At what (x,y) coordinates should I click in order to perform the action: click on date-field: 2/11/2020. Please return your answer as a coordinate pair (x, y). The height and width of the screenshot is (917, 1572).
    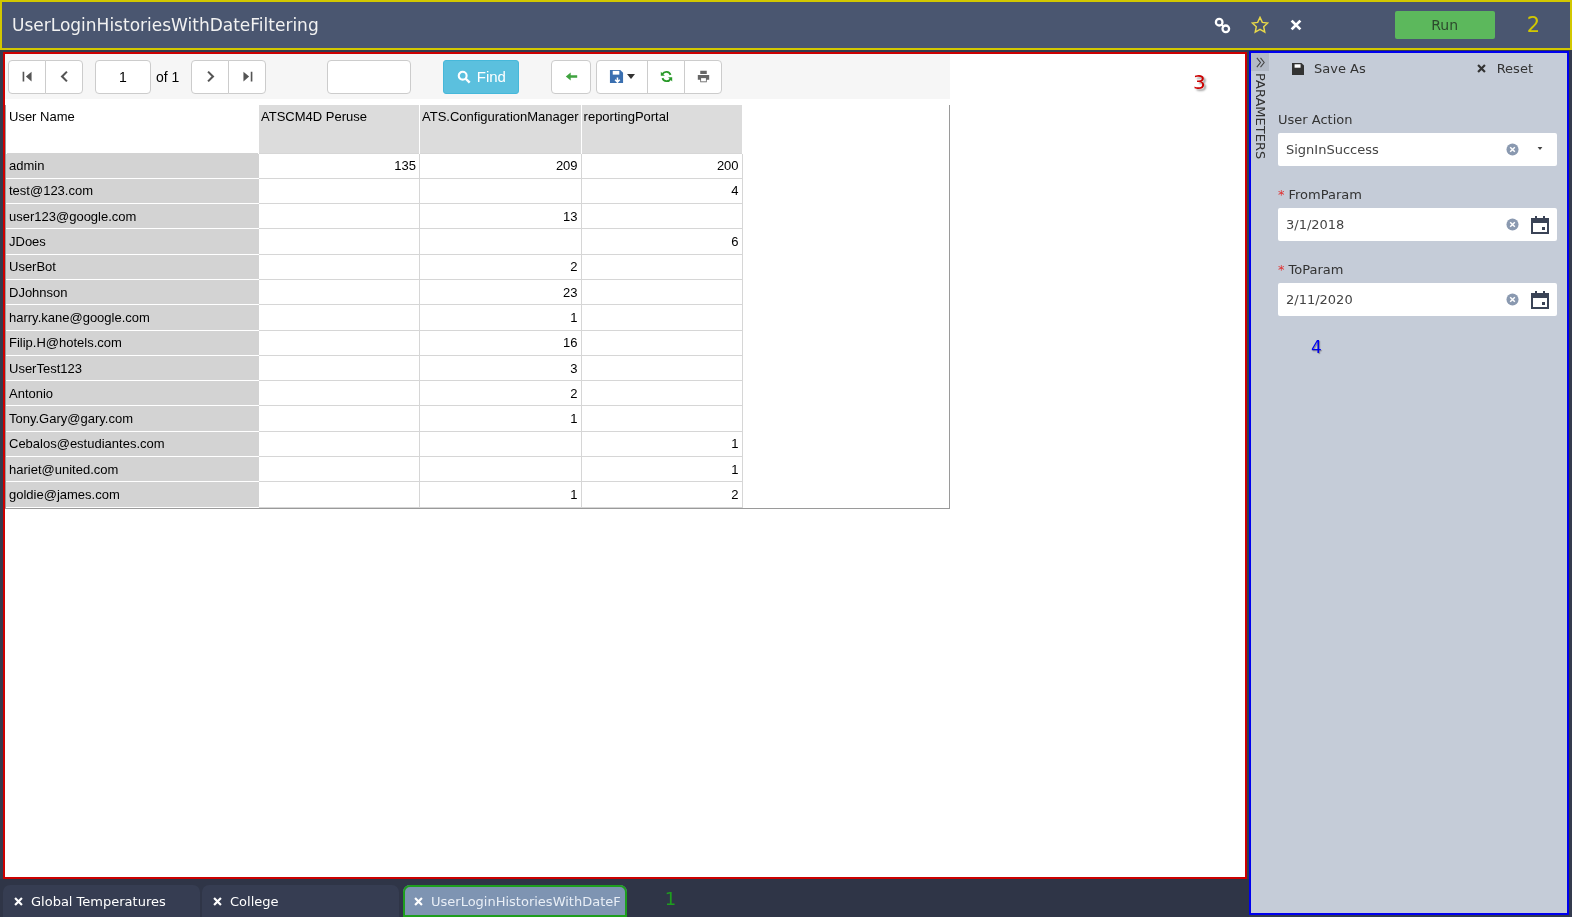
    Looking at the image, I should click on (1417, 299).